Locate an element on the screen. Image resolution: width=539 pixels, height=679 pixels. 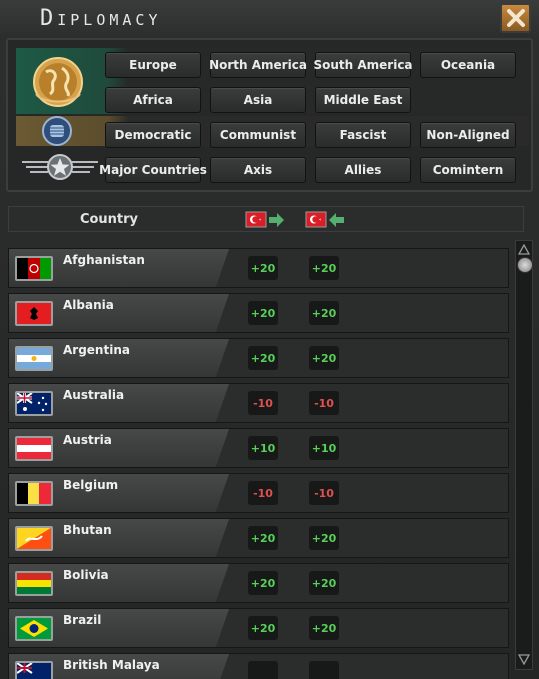
star-wings-icon is located at coordinates (60, 167).